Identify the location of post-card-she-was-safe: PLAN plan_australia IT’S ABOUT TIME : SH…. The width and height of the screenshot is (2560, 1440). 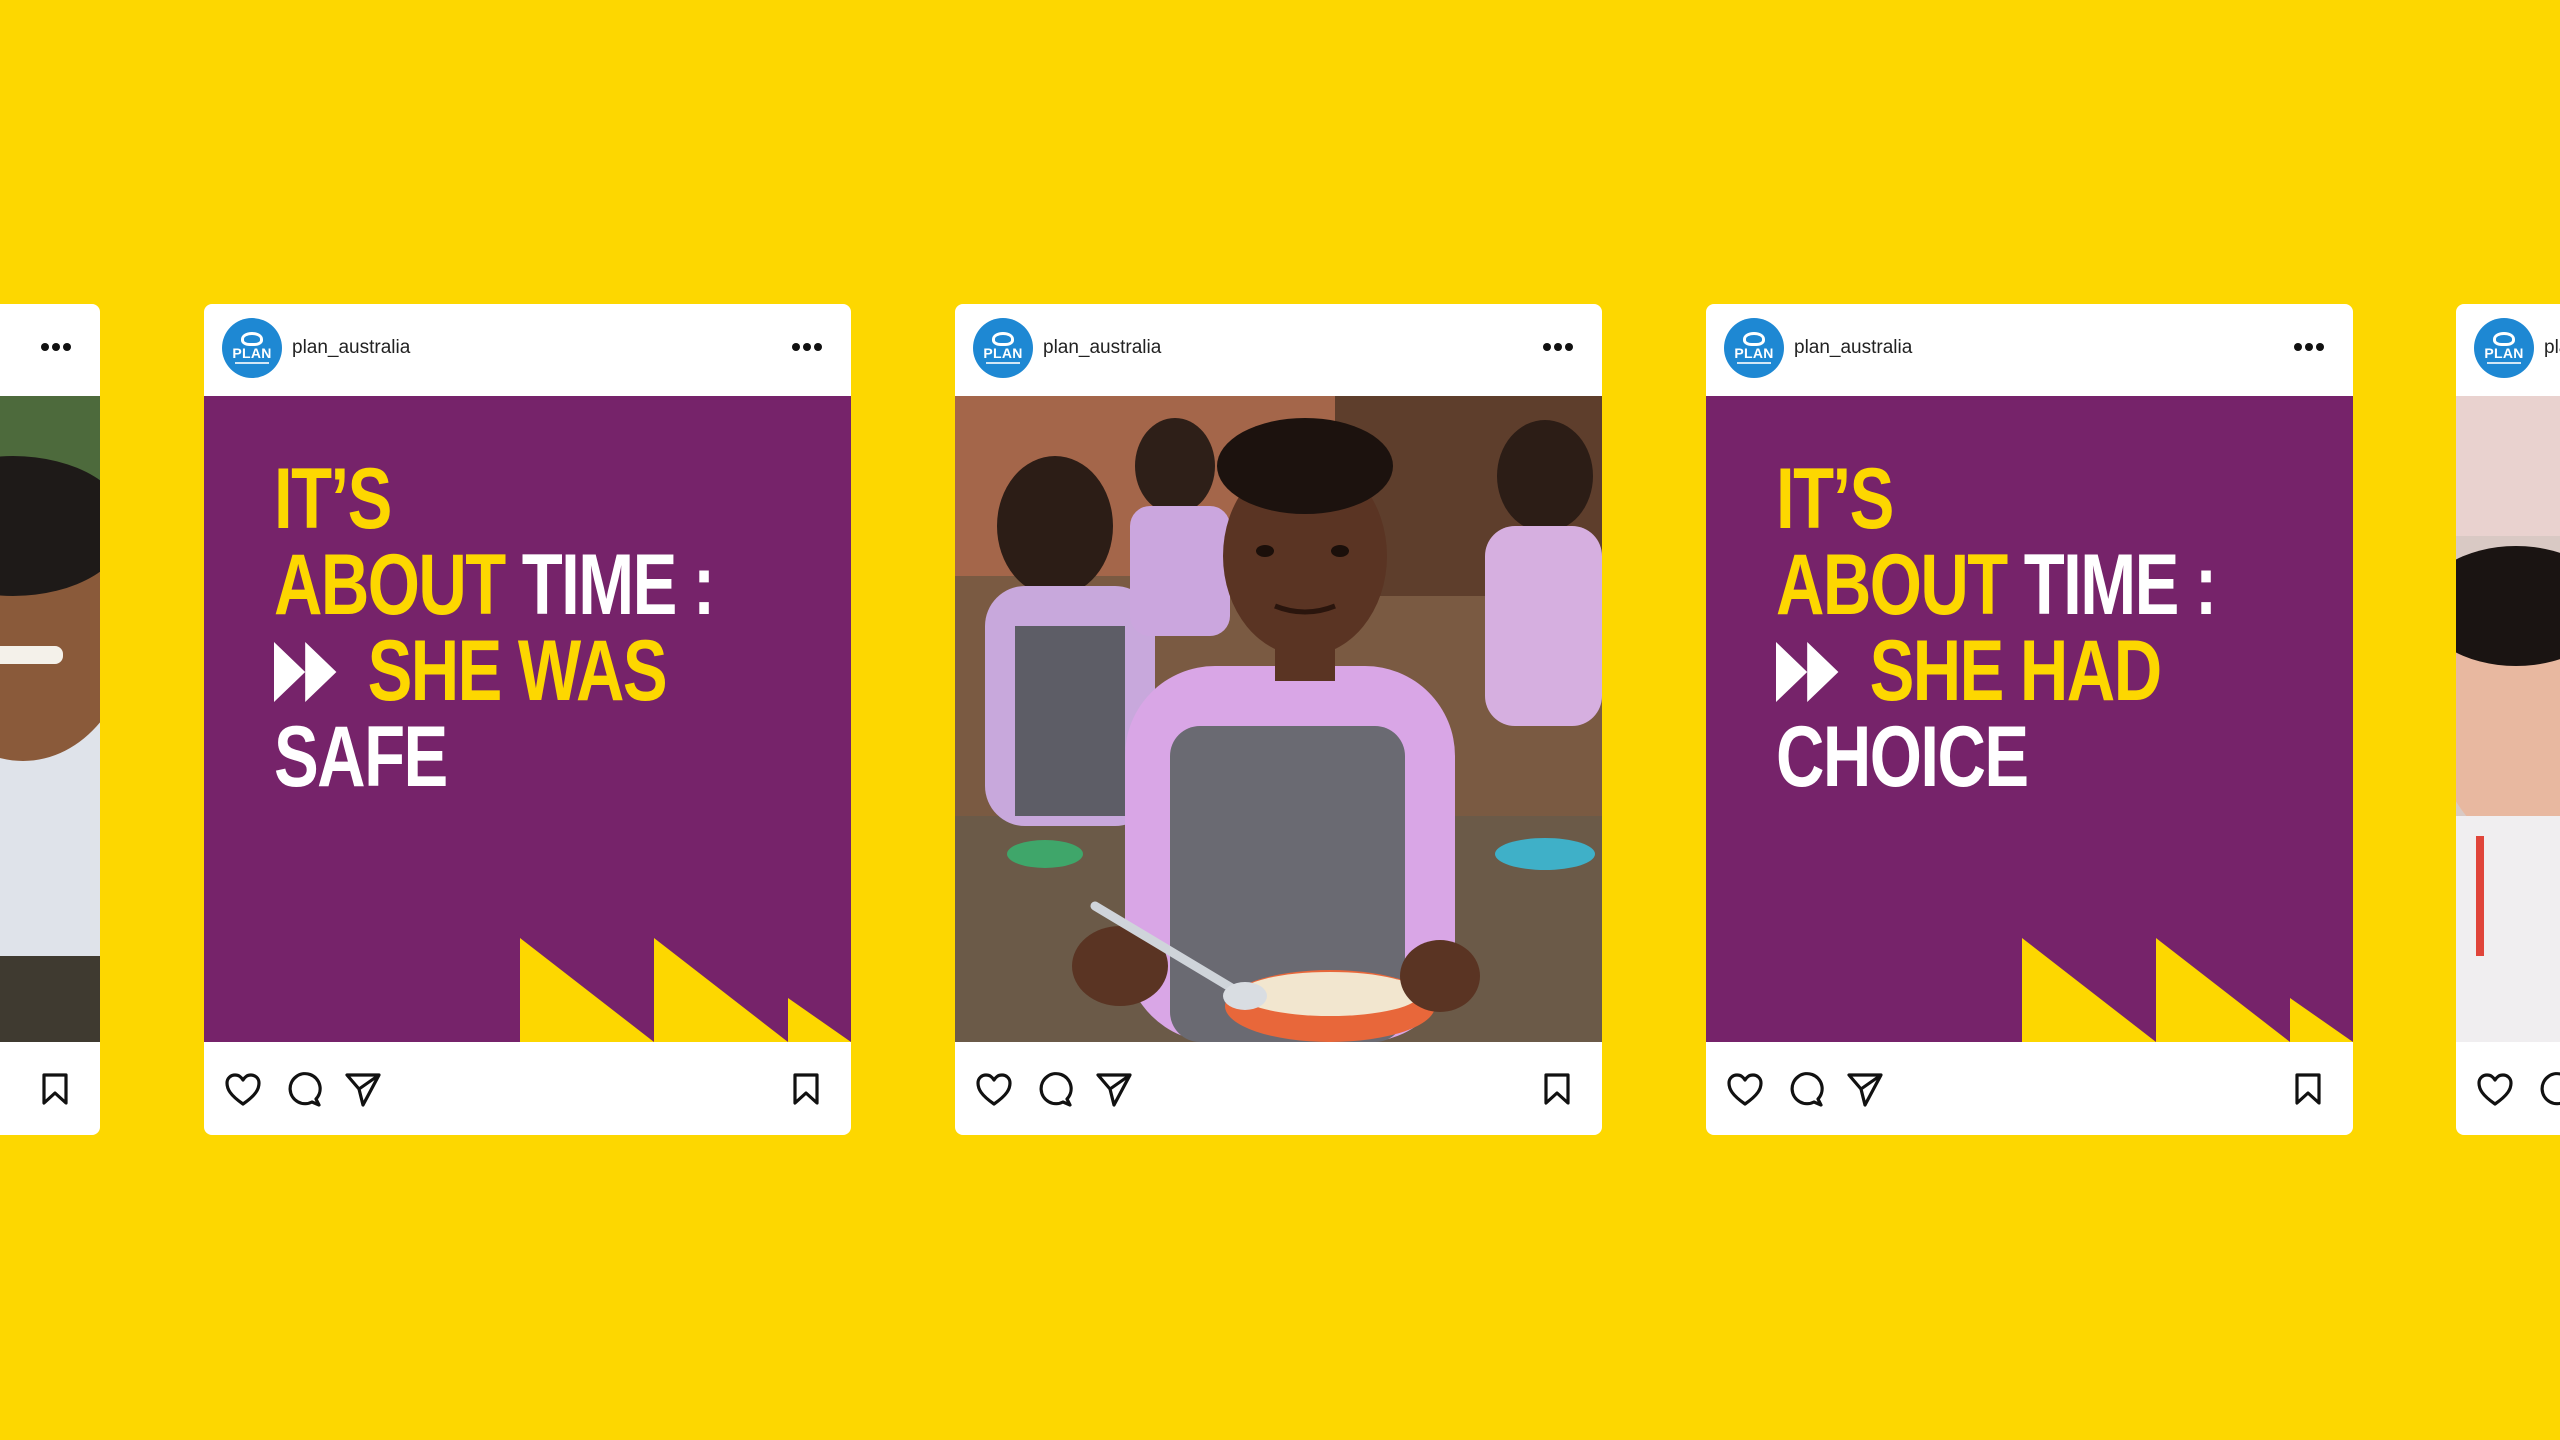
(527, 719).